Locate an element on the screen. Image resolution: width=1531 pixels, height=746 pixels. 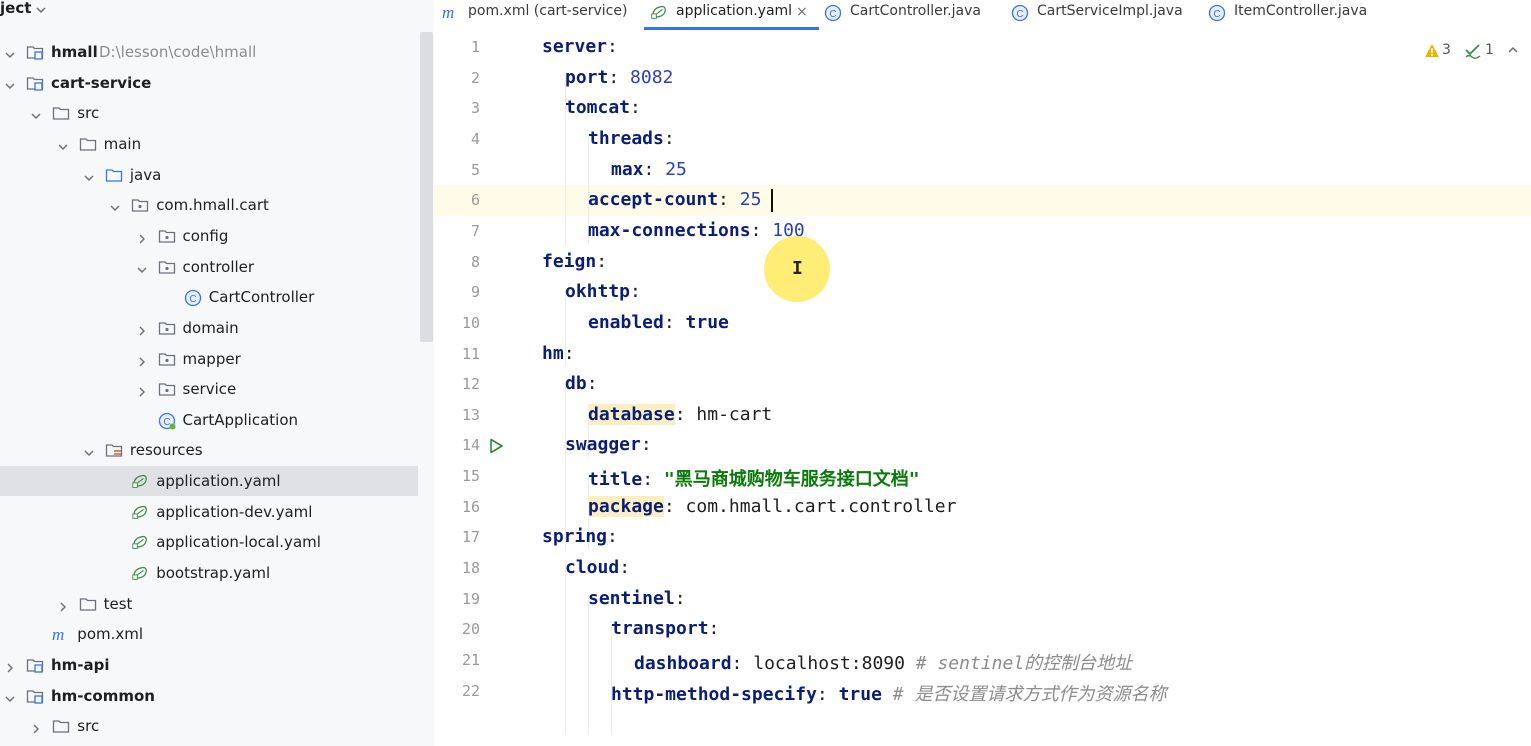
tree-item: service is located at coordinates (209, 389).